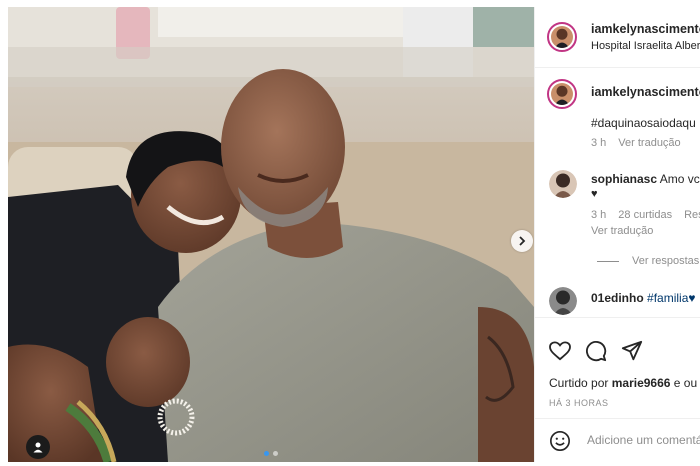 This screenshot has width=700, height=466. I want to click on author-username: iamkelynascimento, so click(645, 29).